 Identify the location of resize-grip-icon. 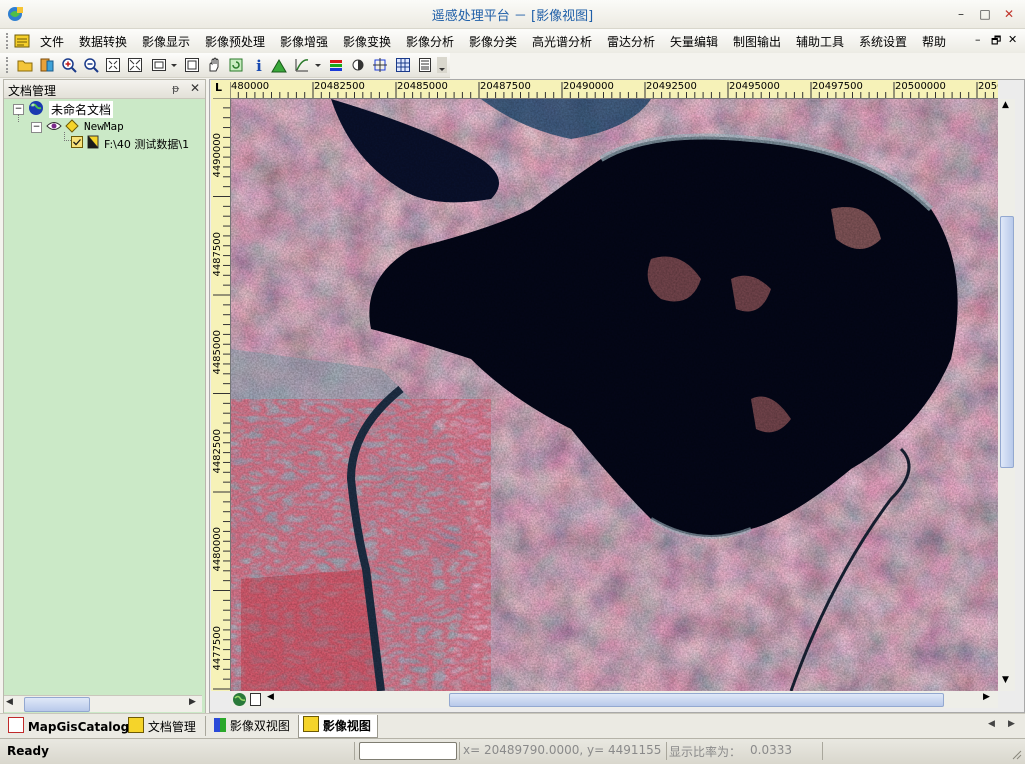
(1016, 754).